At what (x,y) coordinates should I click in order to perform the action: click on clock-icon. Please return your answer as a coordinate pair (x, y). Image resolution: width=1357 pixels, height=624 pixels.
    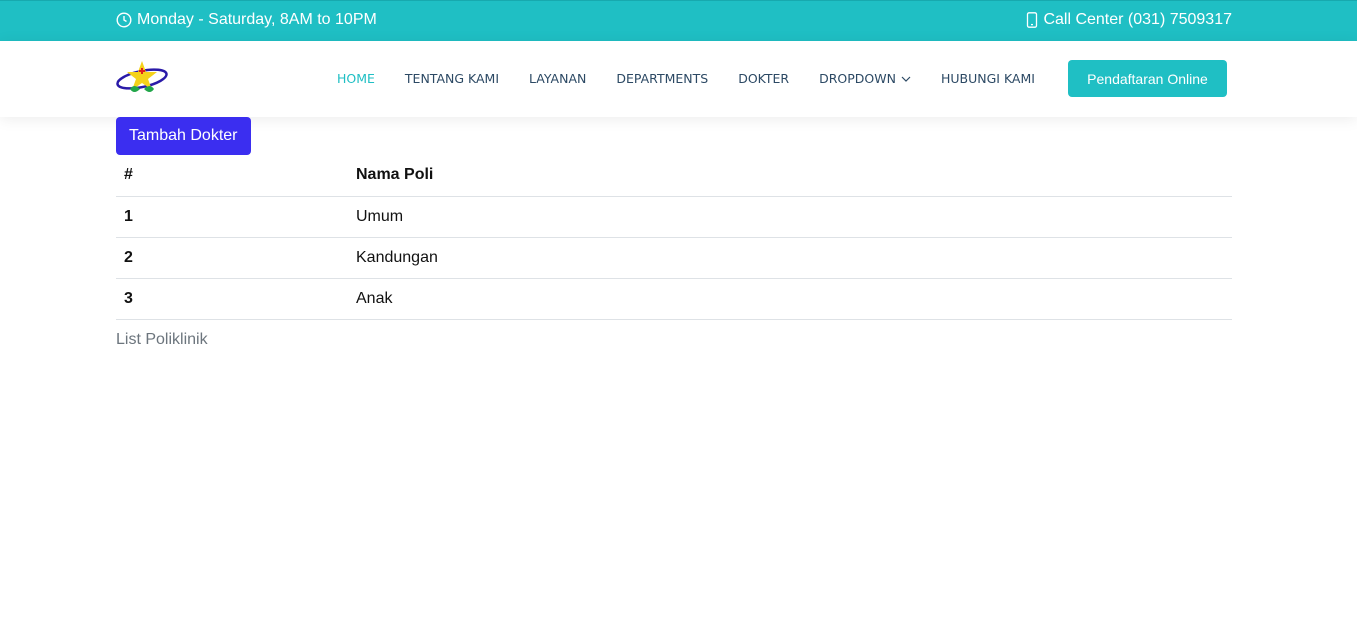
    Looking at the image, I should click on (124, 20).